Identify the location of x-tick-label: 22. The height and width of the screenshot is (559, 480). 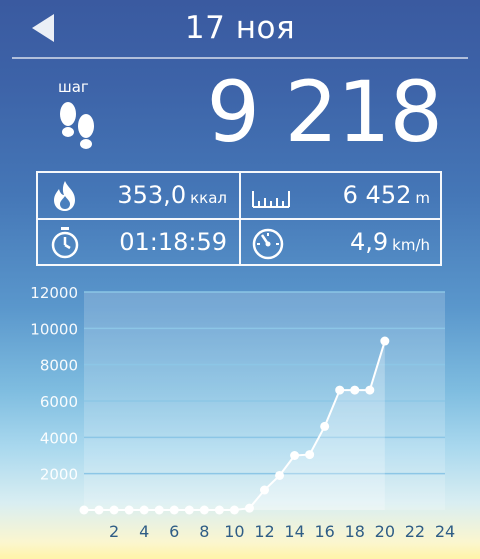
(415, 531).